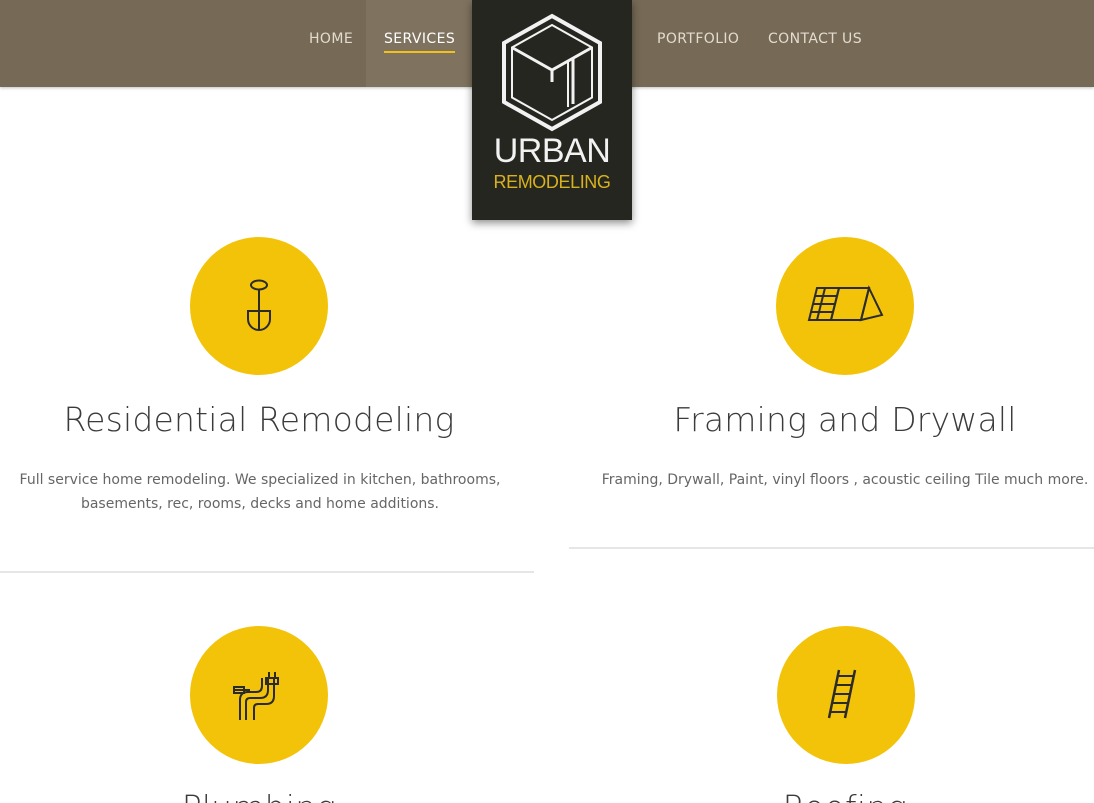 Image resolution: width=1094 pixels, height=803 pixels. Describe the element at coordinates (552, 72) in the screenshot. I see `cube-logo-icon` at that location.